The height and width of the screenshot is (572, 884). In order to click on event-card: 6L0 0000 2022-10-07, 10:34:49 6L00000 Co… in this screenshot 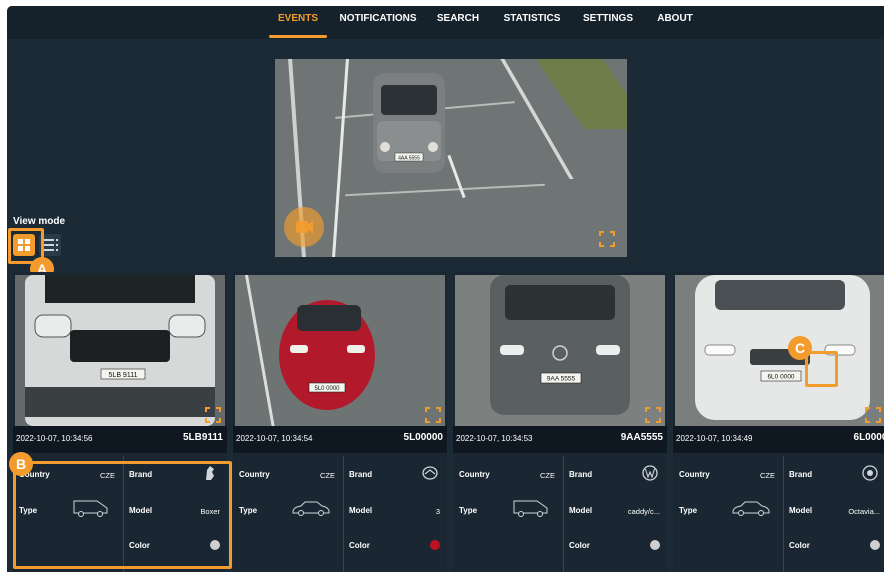, I will do `click(778, 422)`.